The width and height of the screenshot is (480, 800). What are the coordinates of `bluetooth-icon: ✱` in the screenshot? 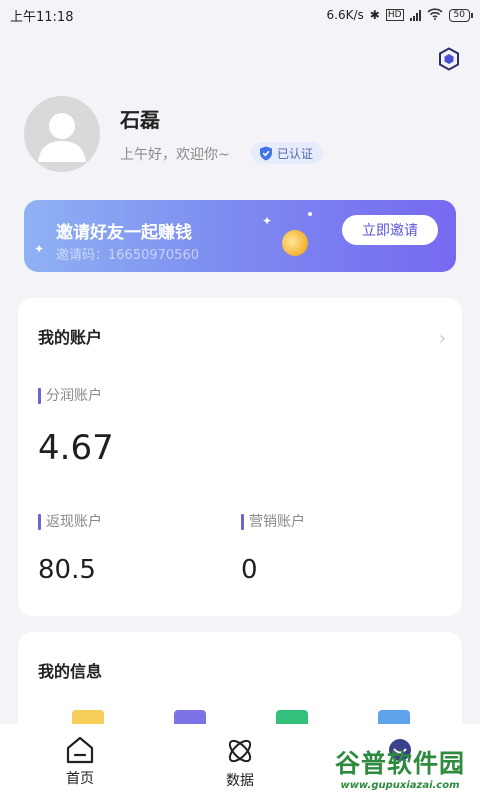 It's located at (374, 15).